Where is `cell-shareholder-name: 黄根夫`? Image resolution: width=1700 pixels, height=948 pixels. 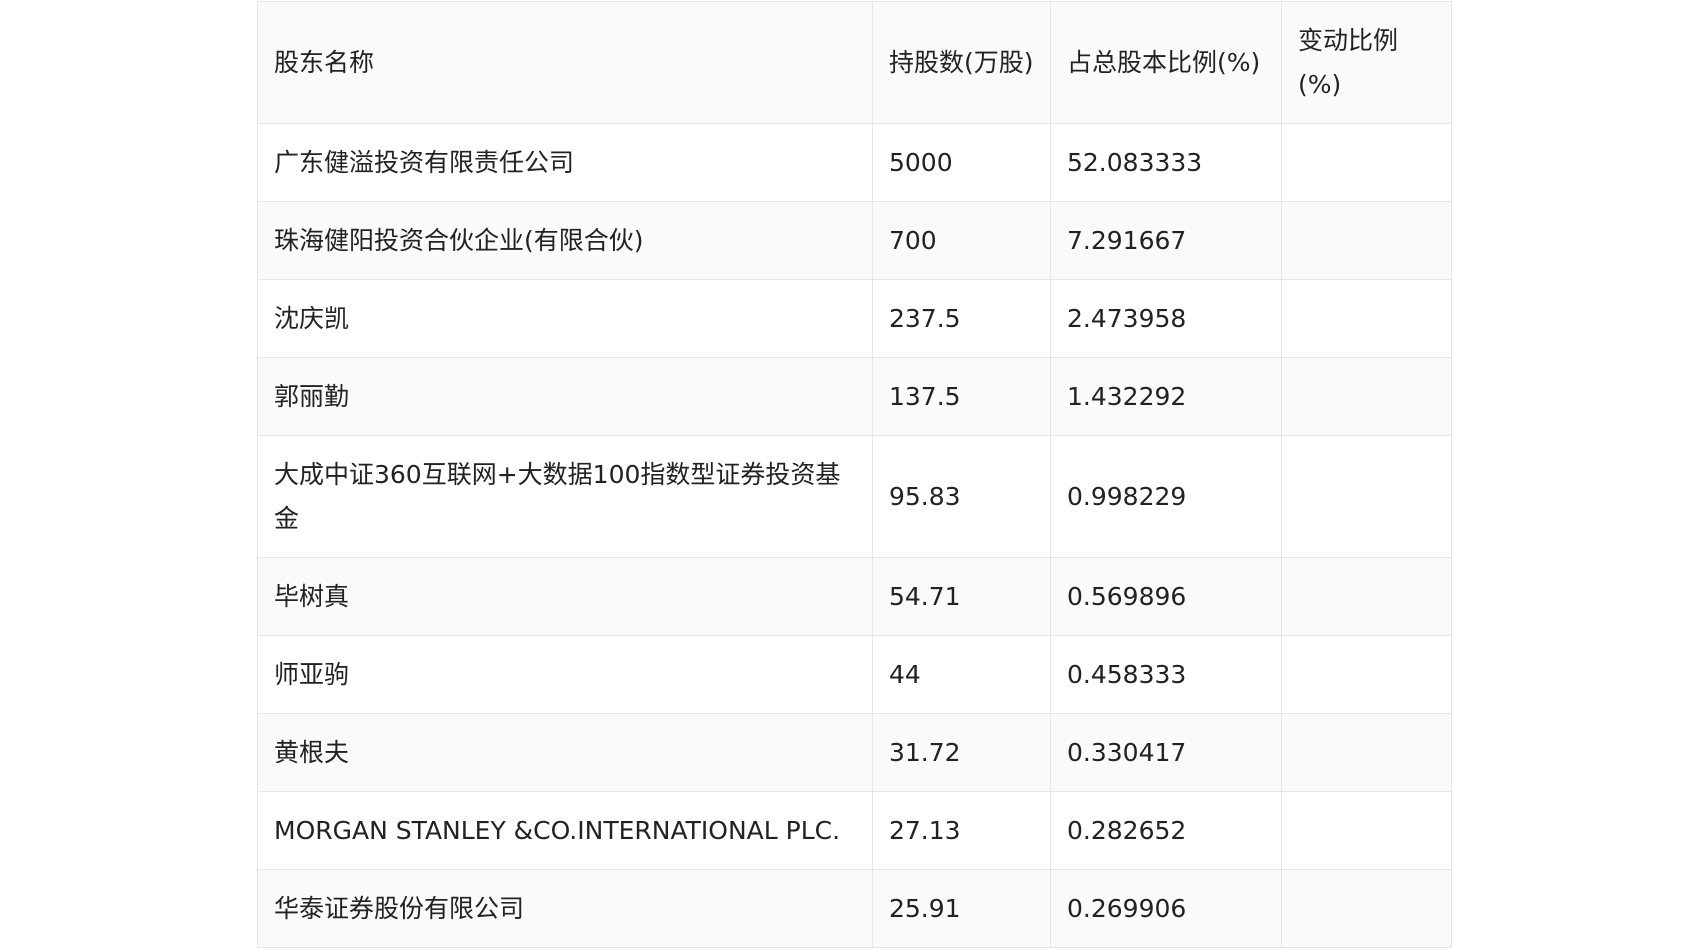 cell-shareholder-name: 黄根夫 is located at coordinates (565, 752).